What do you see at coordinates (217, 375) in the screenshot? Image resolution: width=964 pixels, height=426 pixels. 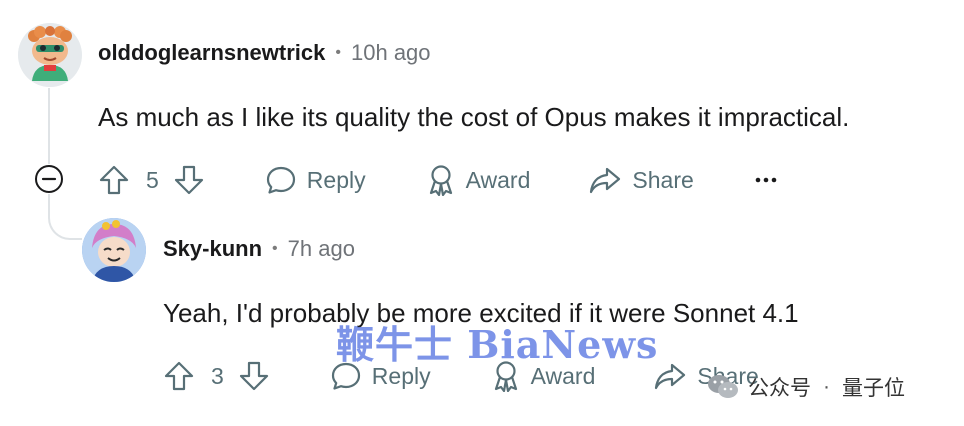 I see `vote-count: 3` at bounding box center [217, 375].